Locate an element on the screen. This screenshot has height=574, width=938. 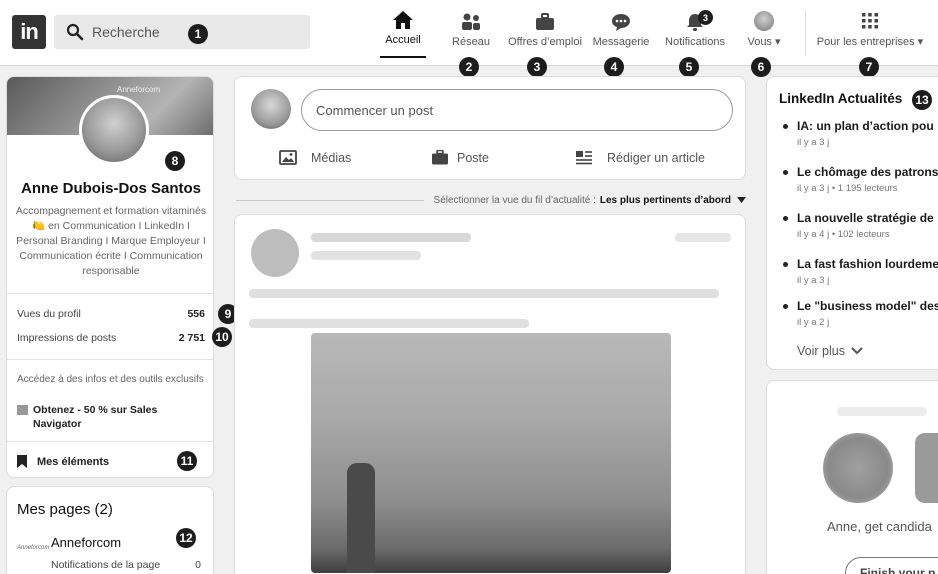
search-bar: Recherche is located at coordinates (182, 32).